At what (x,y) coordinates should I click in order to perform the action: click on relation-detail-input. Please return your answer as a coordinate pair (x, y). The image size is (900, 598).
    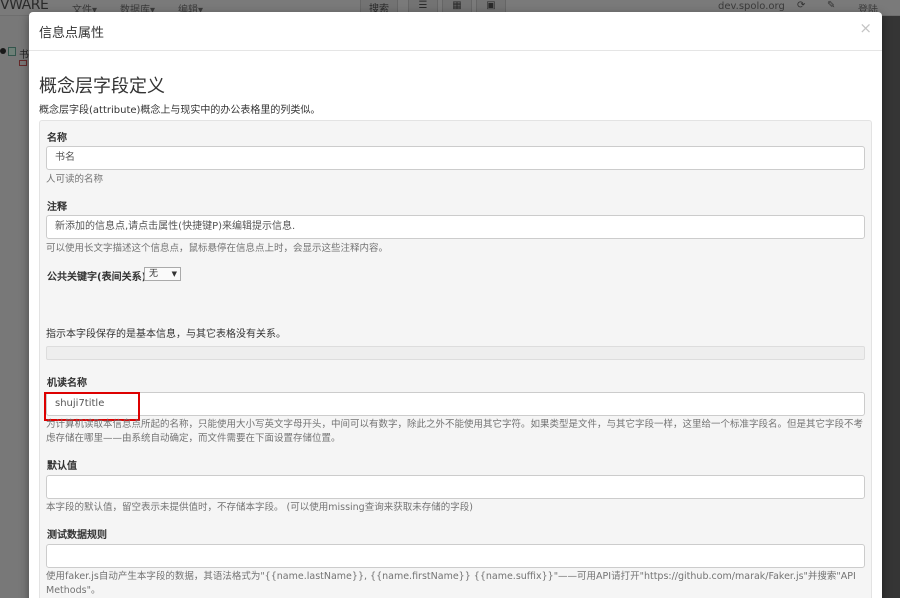
    Looking at the image, I should click on (455, 353).